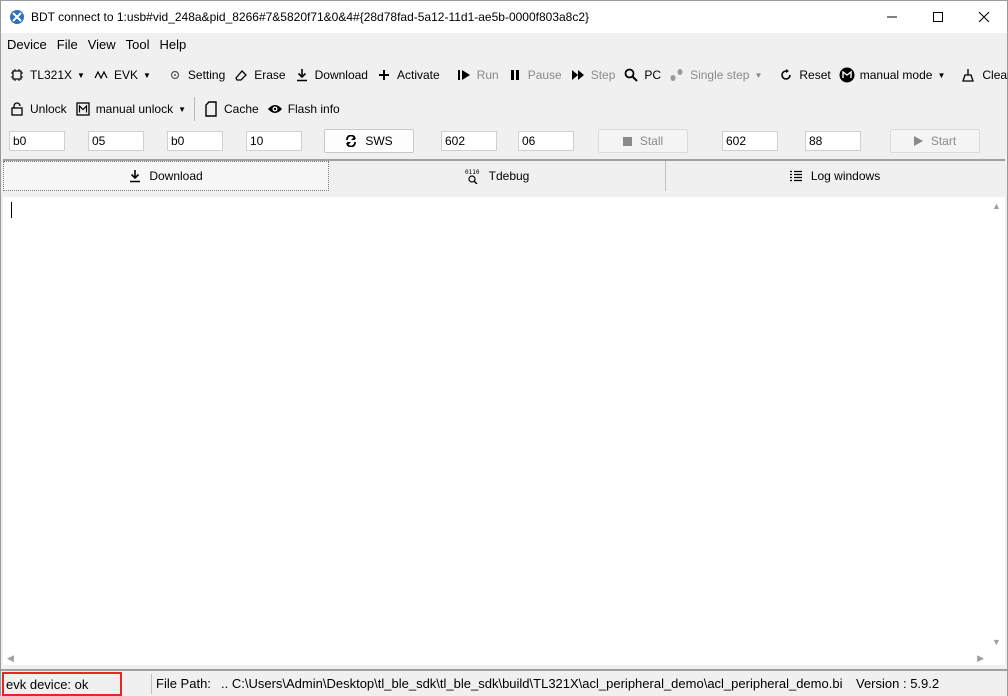  What do you see at coordinates (515, 75) in the screenshot?
I see `pause-icon` at bounding box center [515, 75].